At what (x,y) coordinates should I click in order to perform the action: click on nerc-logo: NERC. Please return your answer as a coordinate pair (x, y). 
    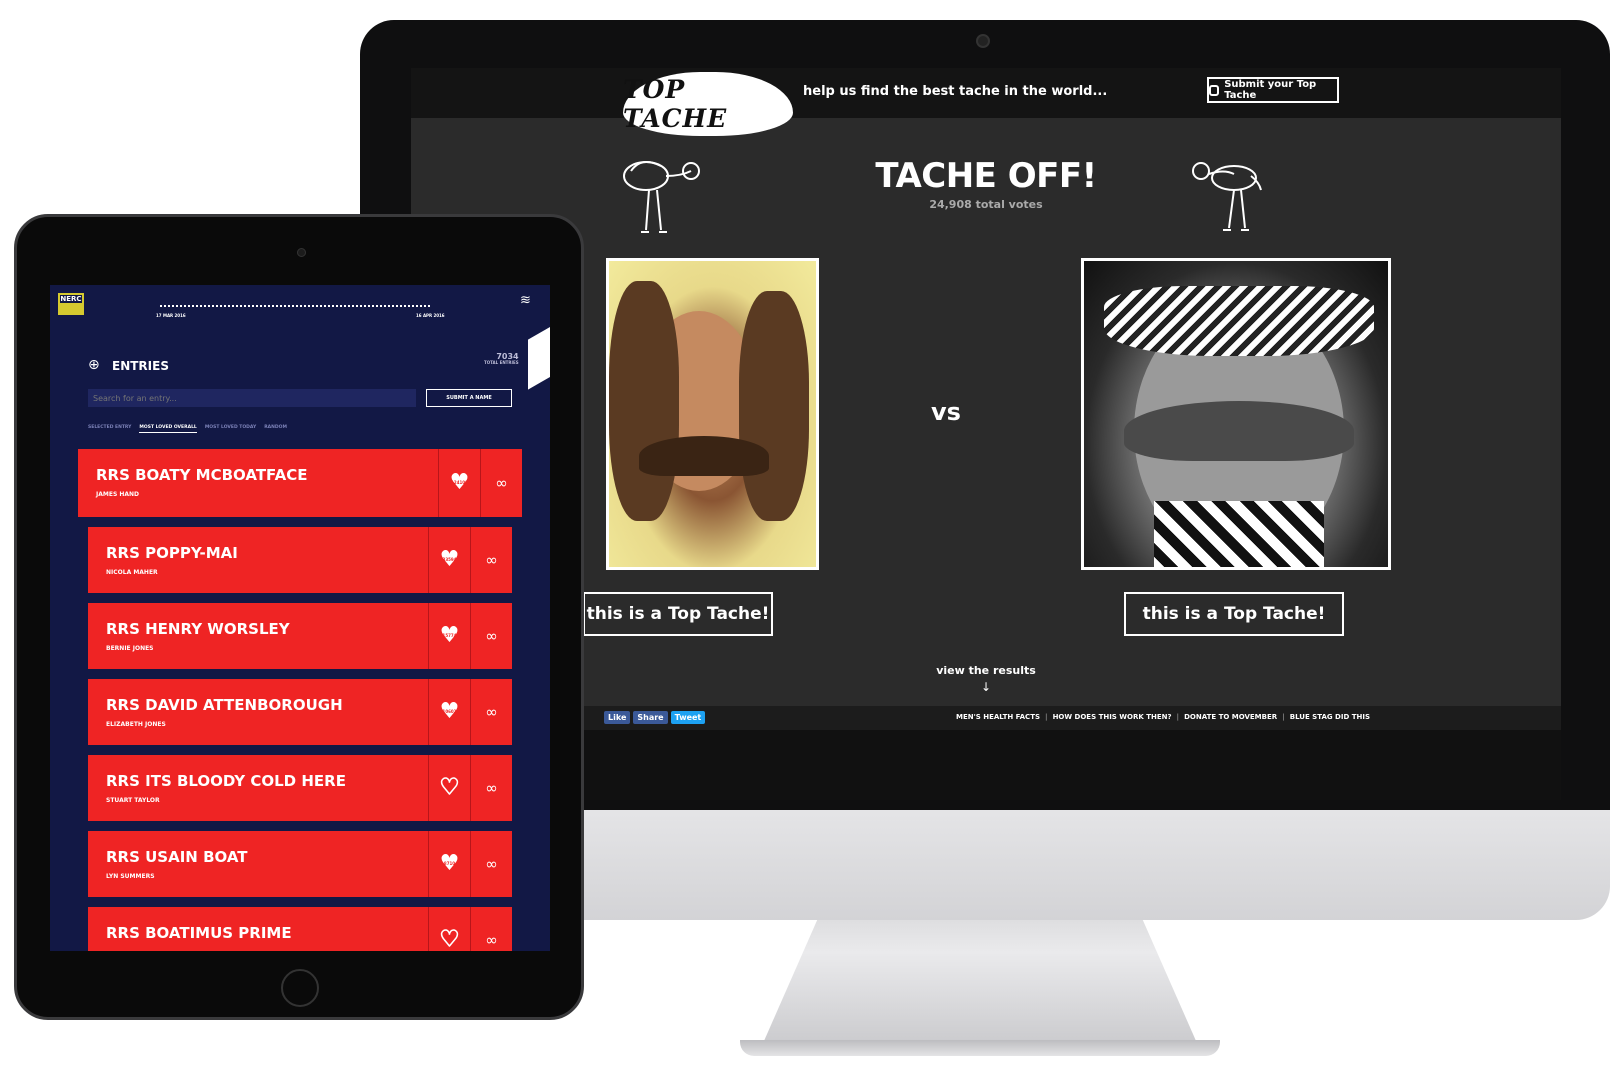
    Looking at the image, I should click on (71, 304).